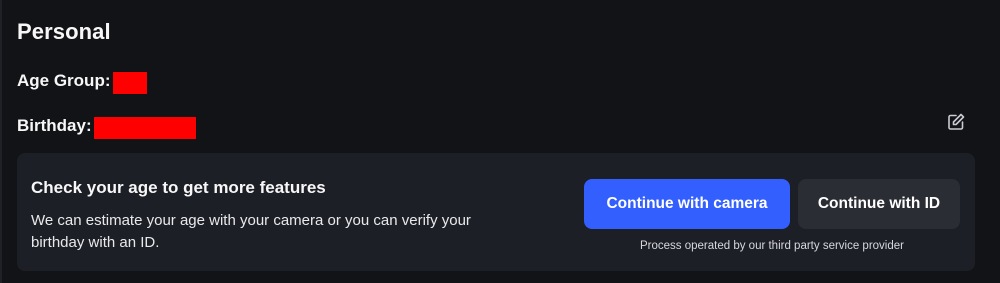 This screenshot has width=1000, height=283. Describe the element at coordinates (1, 141) in the screenshot. I see `left-divider` at that location.